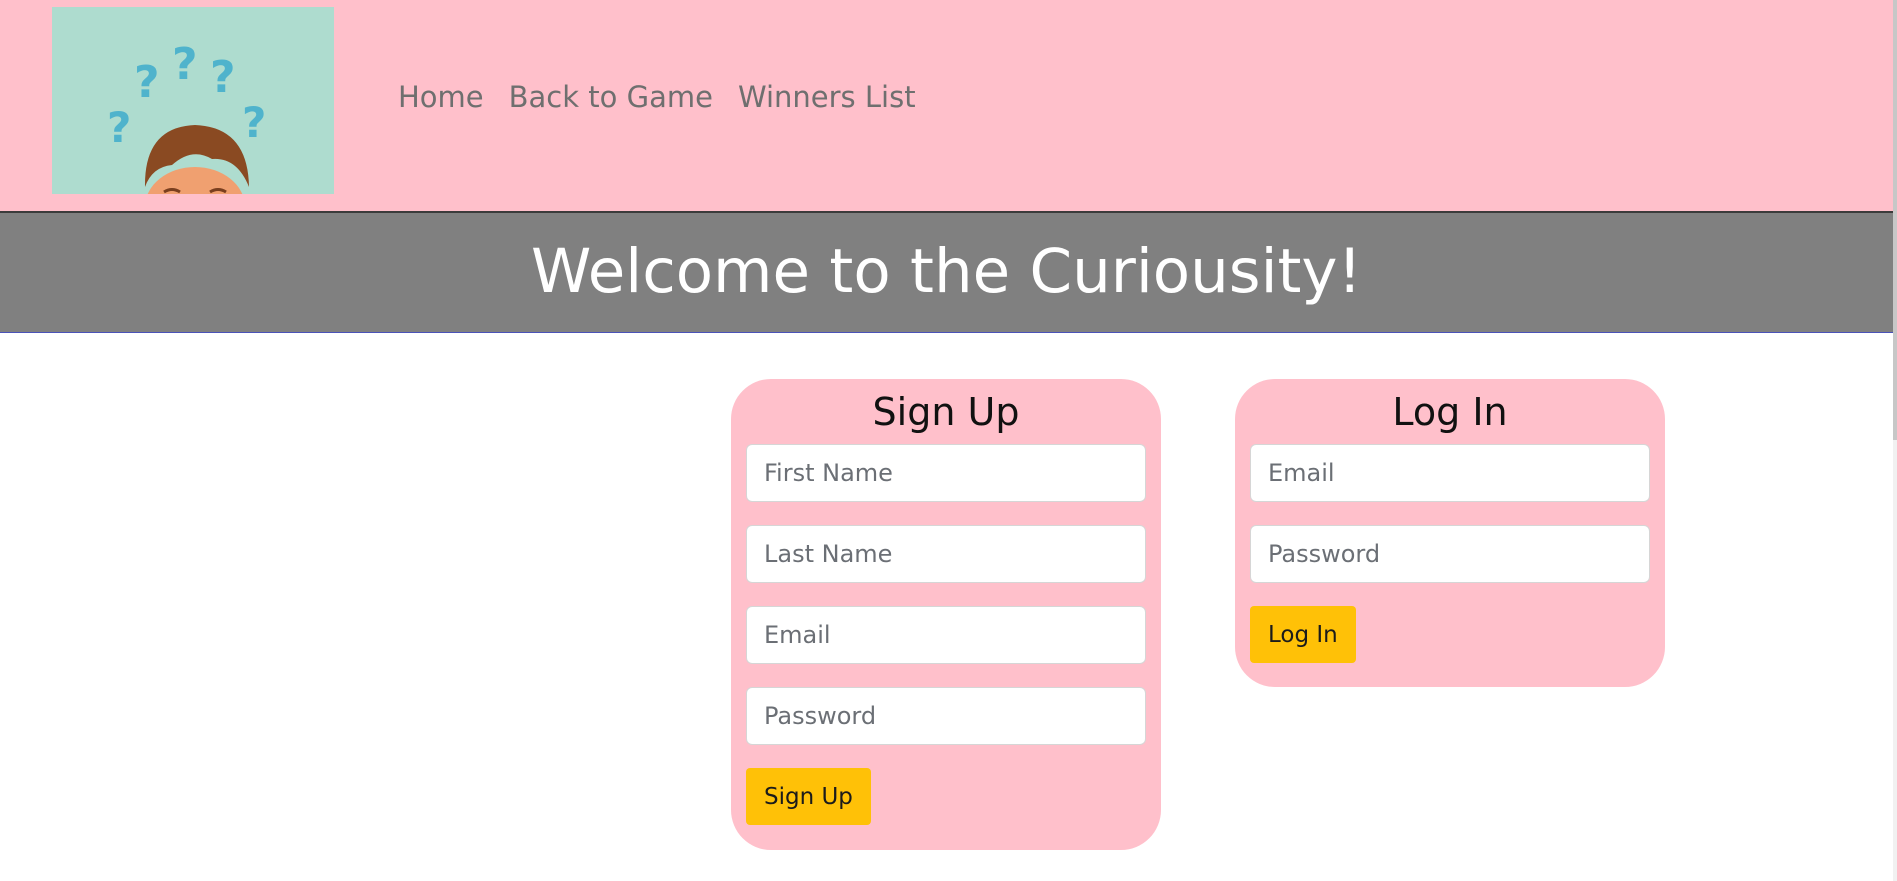 The height and width of the screenshot is (881, 1897). I want to click on nav-back-to-game-link: Back to Game, so click(611, 97).